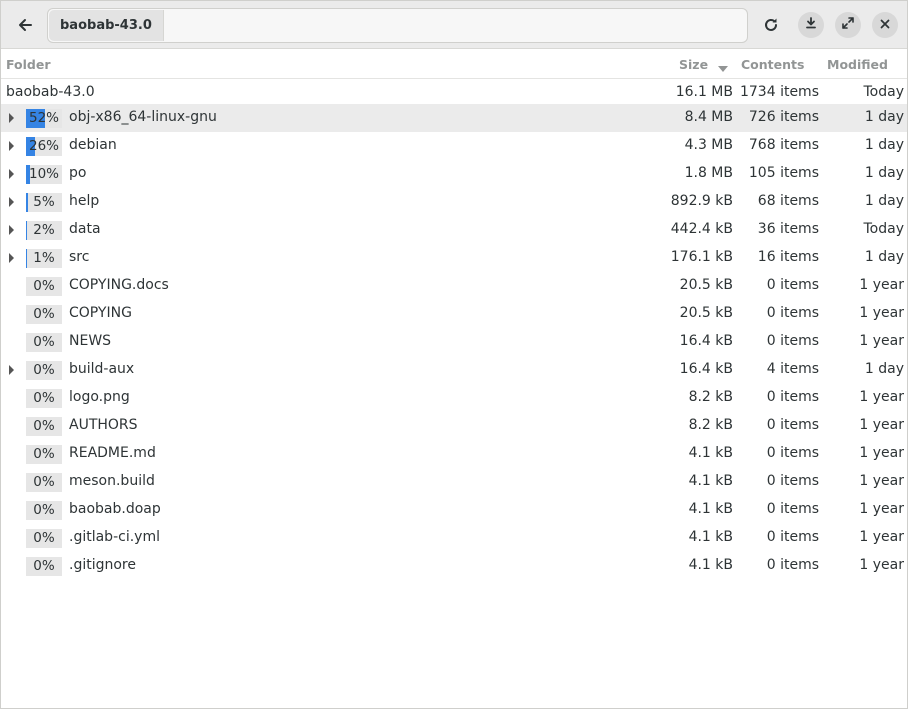  Describe the element at coordinates (454, 370) in the screenshot. I see `table-row: 0% build-aux 16.4 kB 4 items 1 day` at that location.